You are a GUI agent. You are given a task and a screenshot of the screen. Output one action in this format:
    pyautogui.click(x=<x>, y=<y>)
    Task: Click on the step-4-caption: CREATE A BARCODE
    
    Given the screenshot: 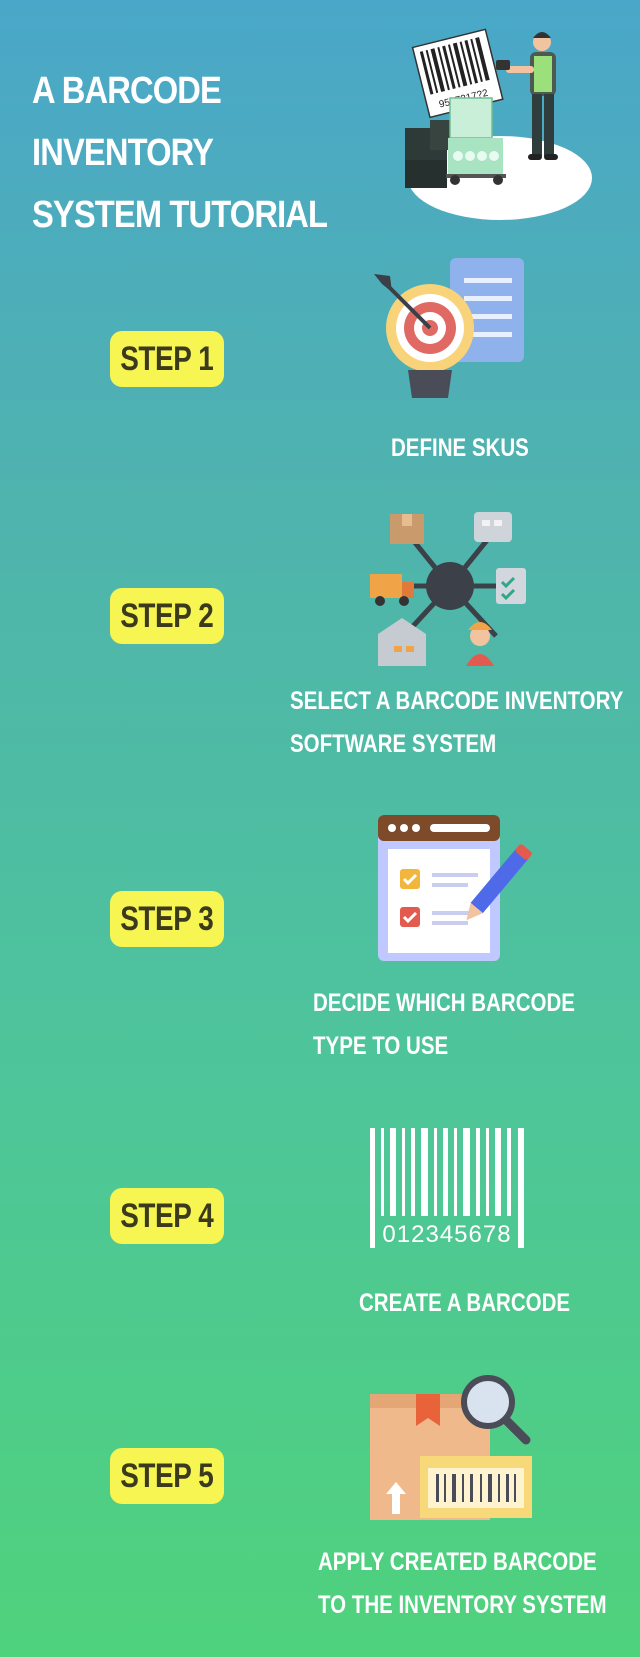 What is the action you would take?
    pyautogui.click(x=465, y=1303)
    